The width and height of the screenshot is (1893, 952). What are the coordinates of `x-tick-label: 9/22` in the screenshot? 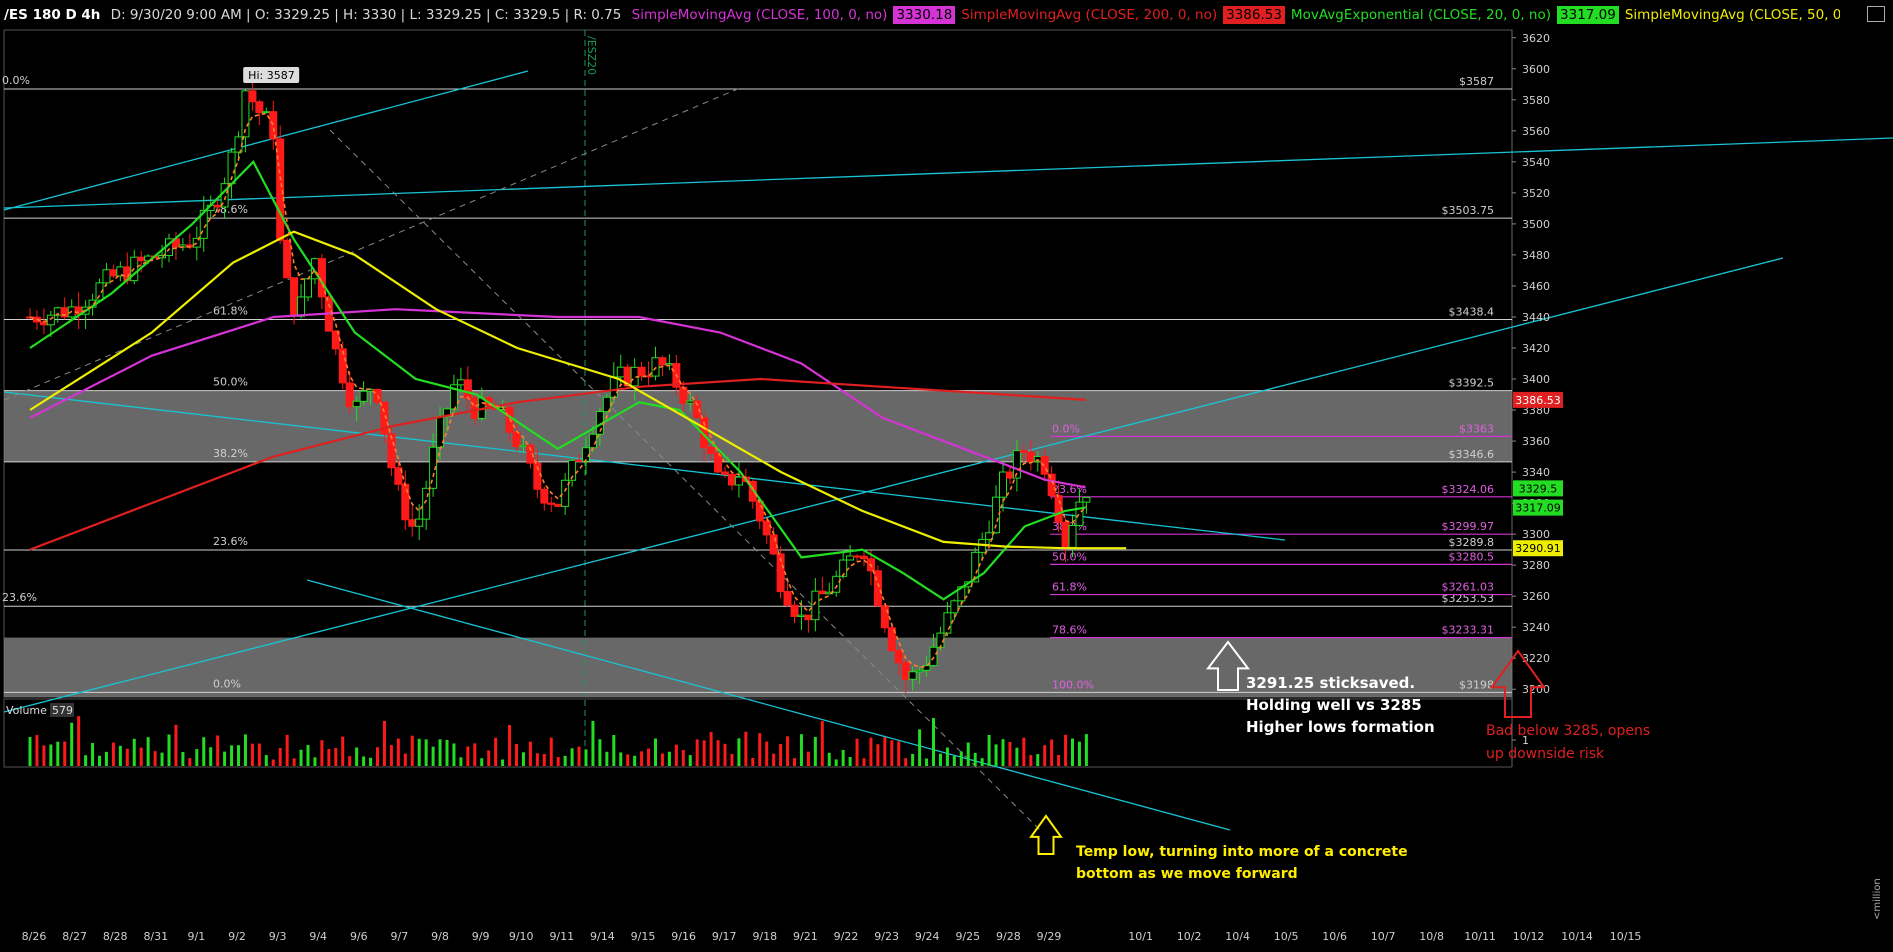 It's located at (846, 936).